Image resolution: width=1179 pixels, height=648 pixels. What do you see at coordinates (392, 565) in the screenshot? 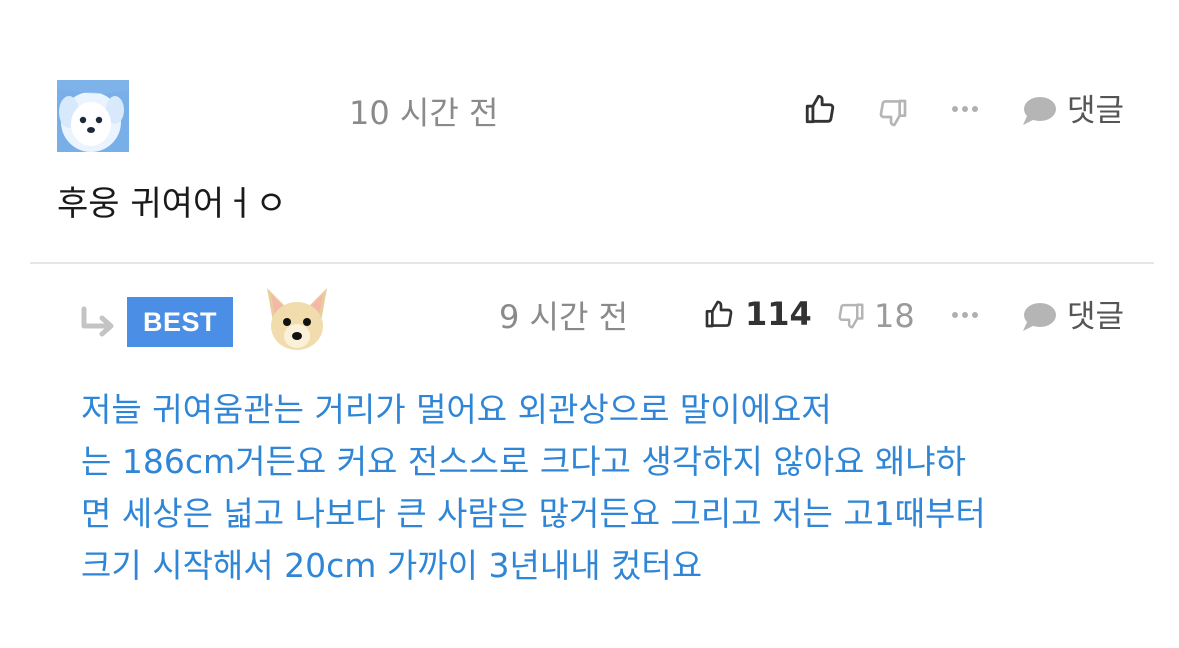
I see `reply-body-line: 크기 시작해서 20cm 가까이 3년내내 컸터요` at bounding box center [392, 565].